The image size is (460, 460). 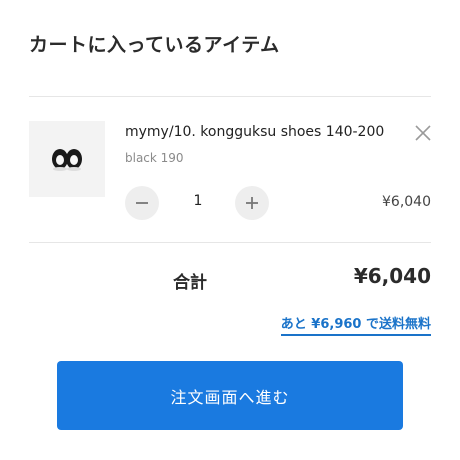 I want to click on item-name: mymy/10. kongguksu shoes 140-200, so click(x=254, y=132).